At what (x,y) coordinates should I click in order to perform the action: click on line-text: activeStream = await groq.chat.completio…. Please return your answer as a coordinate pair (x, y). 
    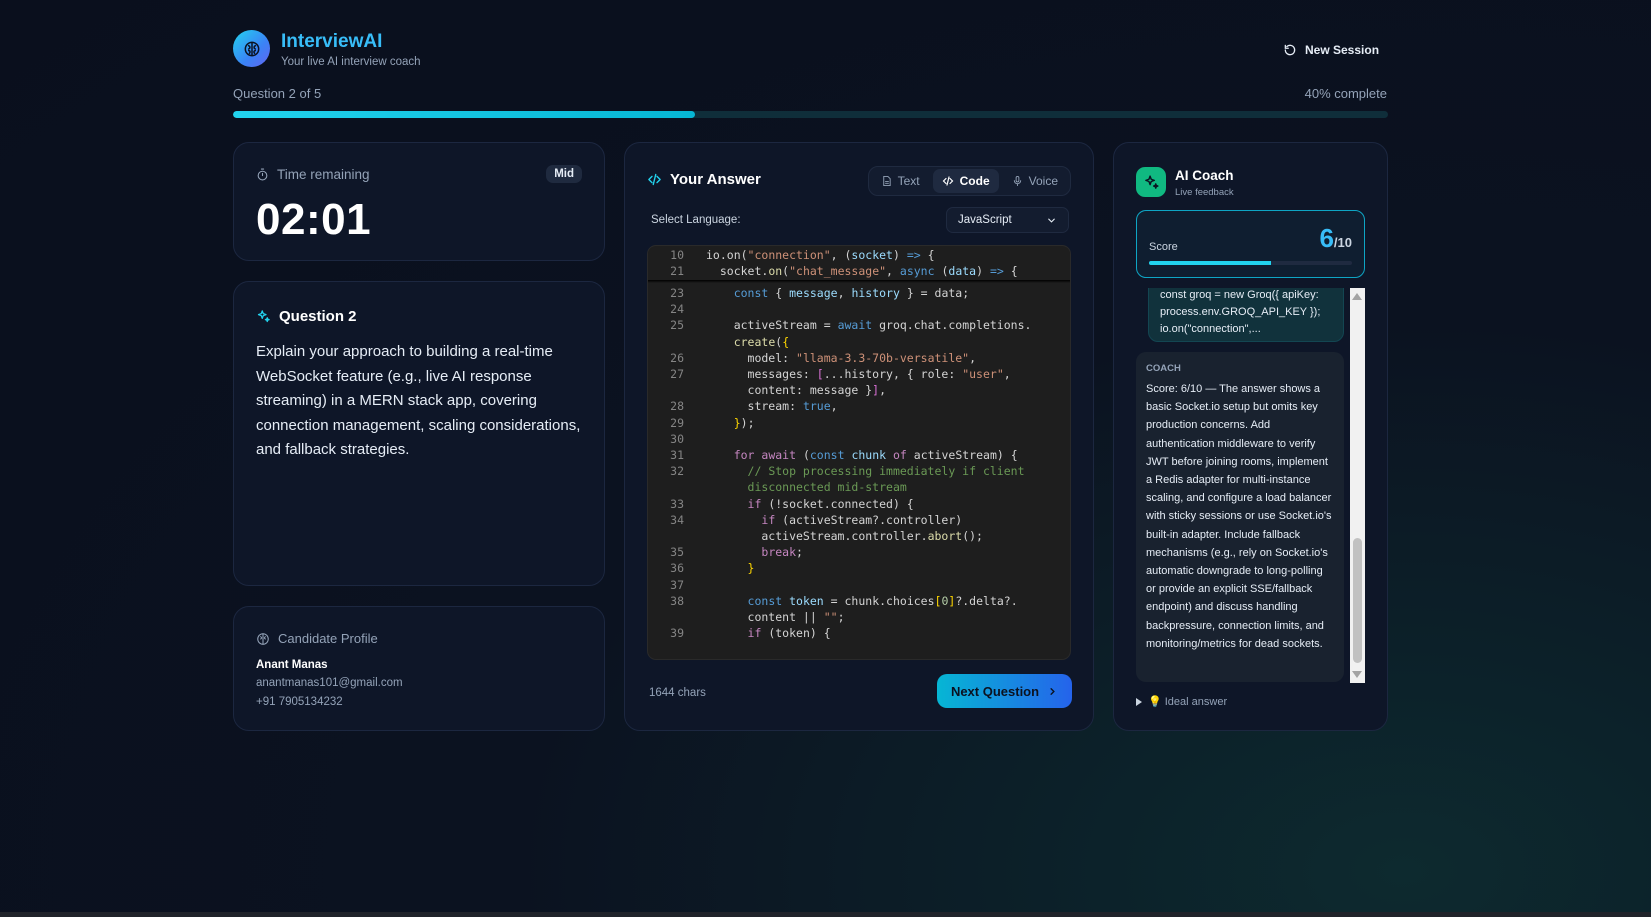
    Looking at the image, I should click on (869, 325).